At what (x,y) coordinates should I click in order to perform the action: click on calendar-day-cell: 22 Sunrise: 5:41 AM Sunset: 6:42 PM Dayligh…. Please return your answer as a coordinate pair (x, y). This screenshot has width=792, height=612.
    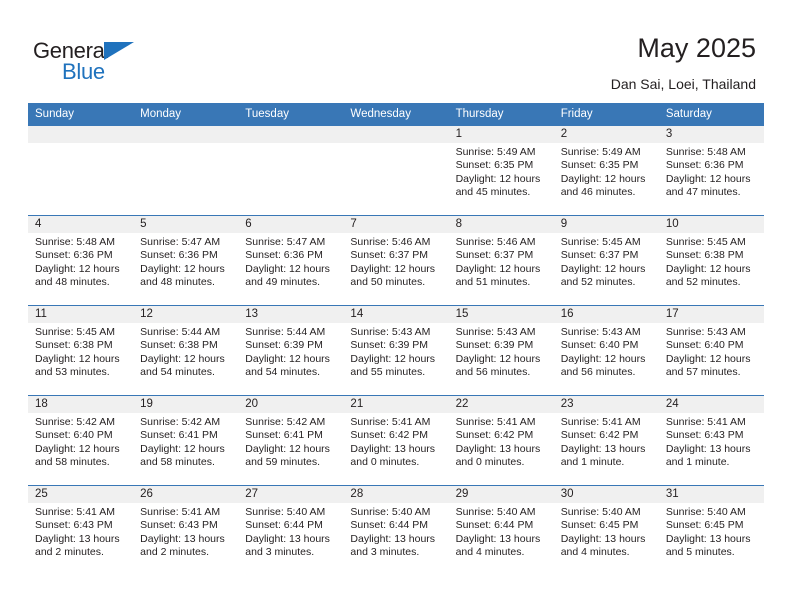
    Looking at the image, I should click on (501, 440).